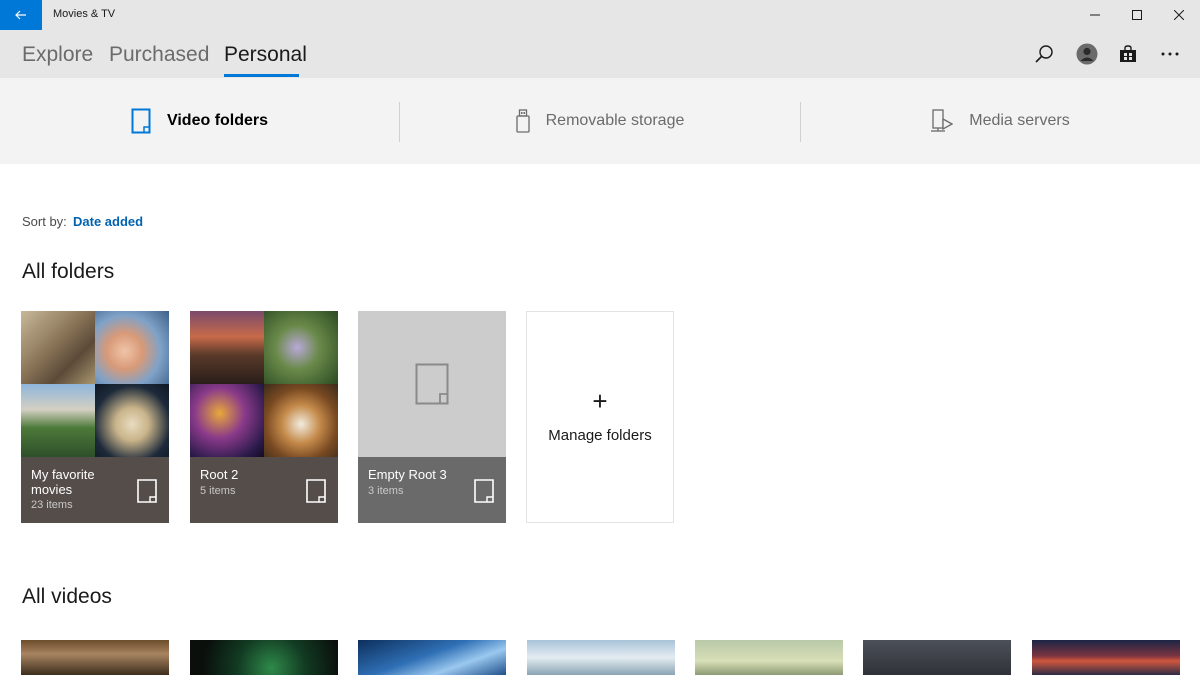  I want to click on close-icon, so click(1179, 15).